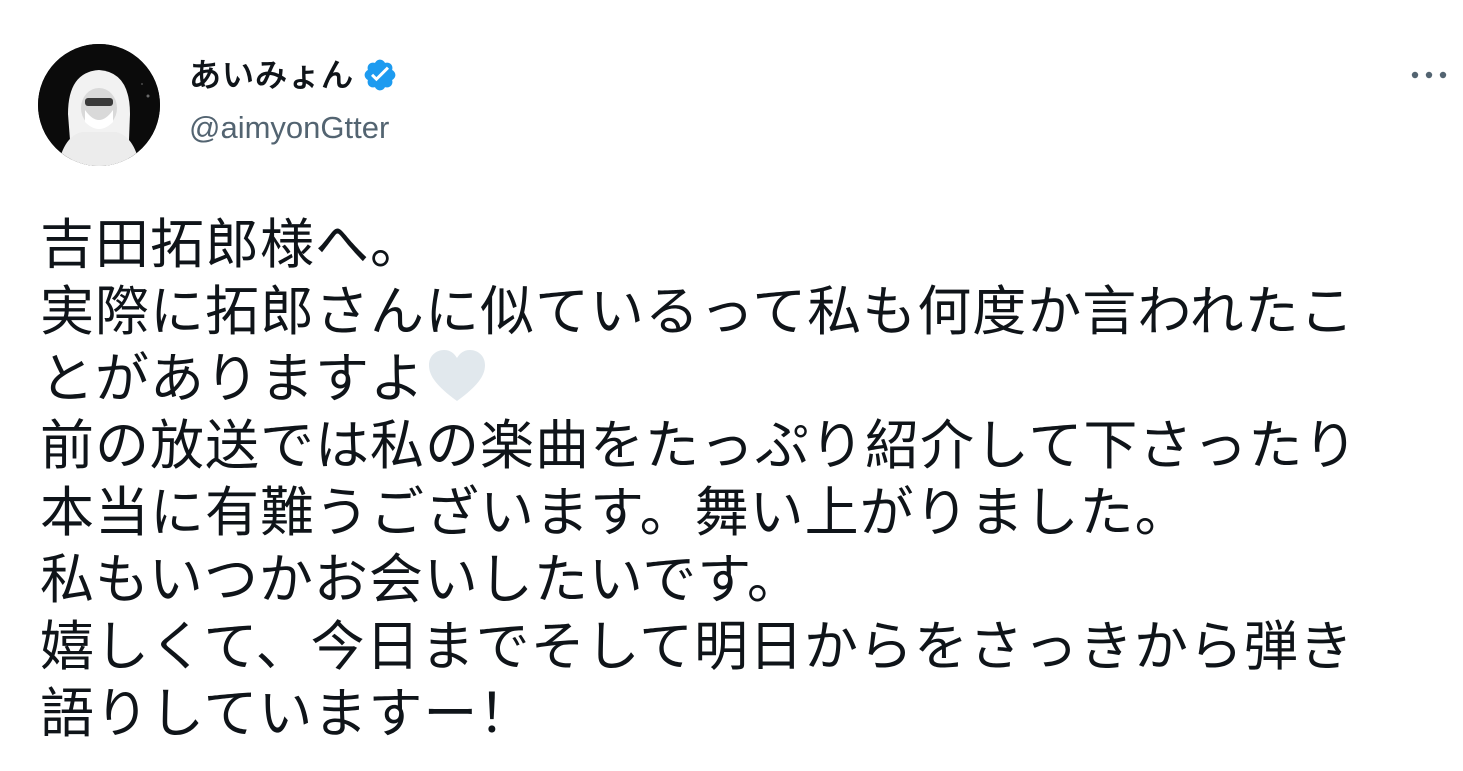  Describe the element at coordinates (287, 713) in the screenshot. I see `tweet-line: 語りしていますー！` at that location.